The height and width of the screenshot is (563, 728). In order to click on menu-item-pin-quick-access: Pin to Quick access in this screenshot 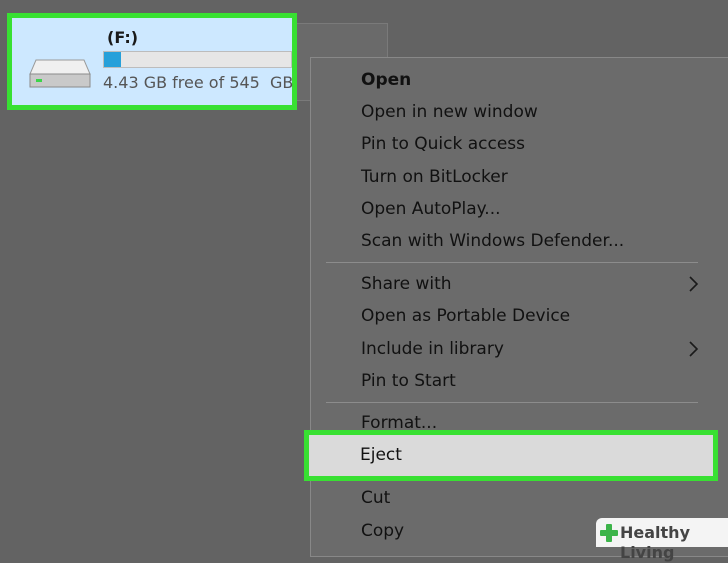, I will do `click(443, 144)`.